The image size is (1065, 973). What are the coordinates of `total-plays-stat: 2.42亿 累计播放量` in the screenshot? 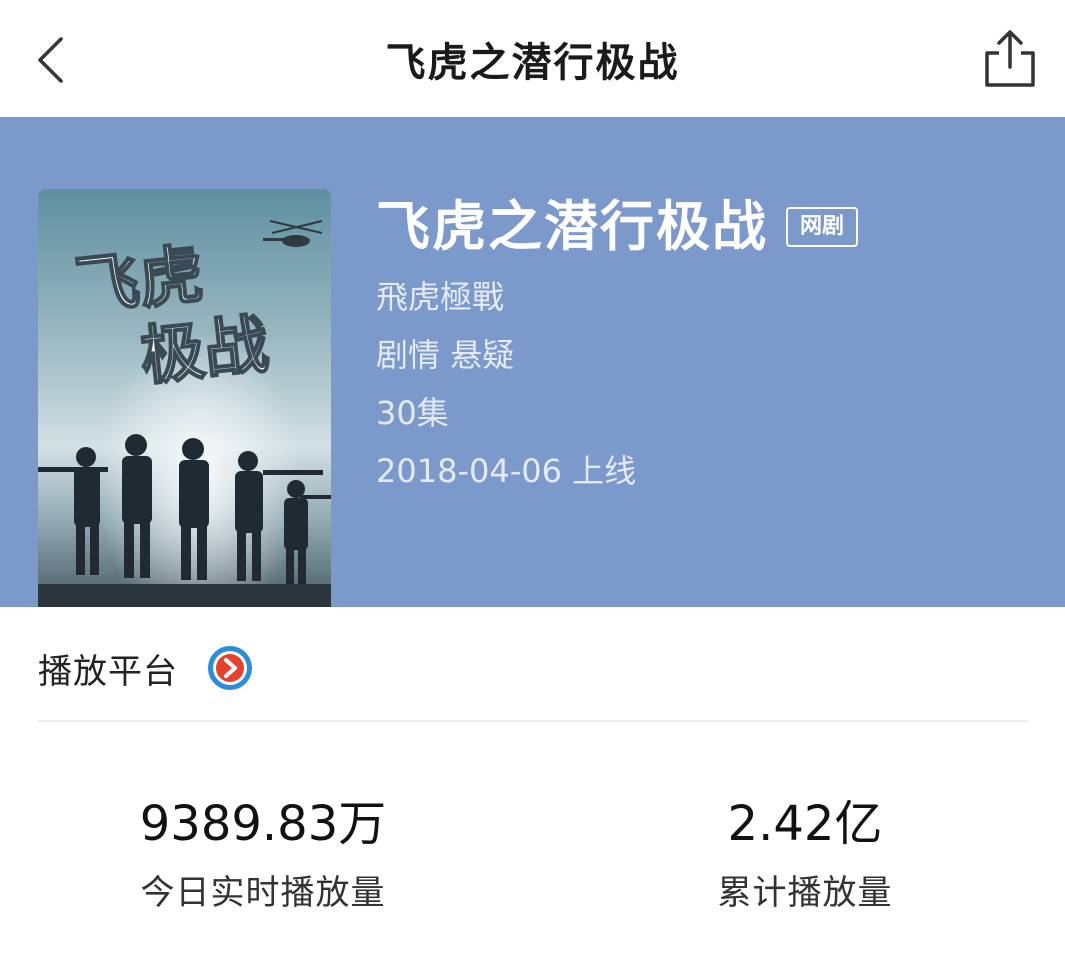 It's located at (805, 854).